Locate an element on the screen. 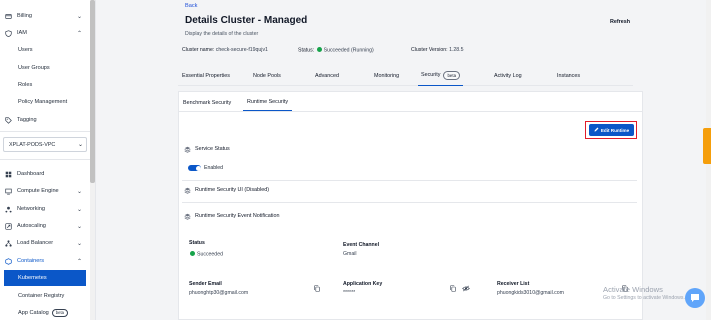  version-label: Cluster Version: is located at coordinates (429, 50).